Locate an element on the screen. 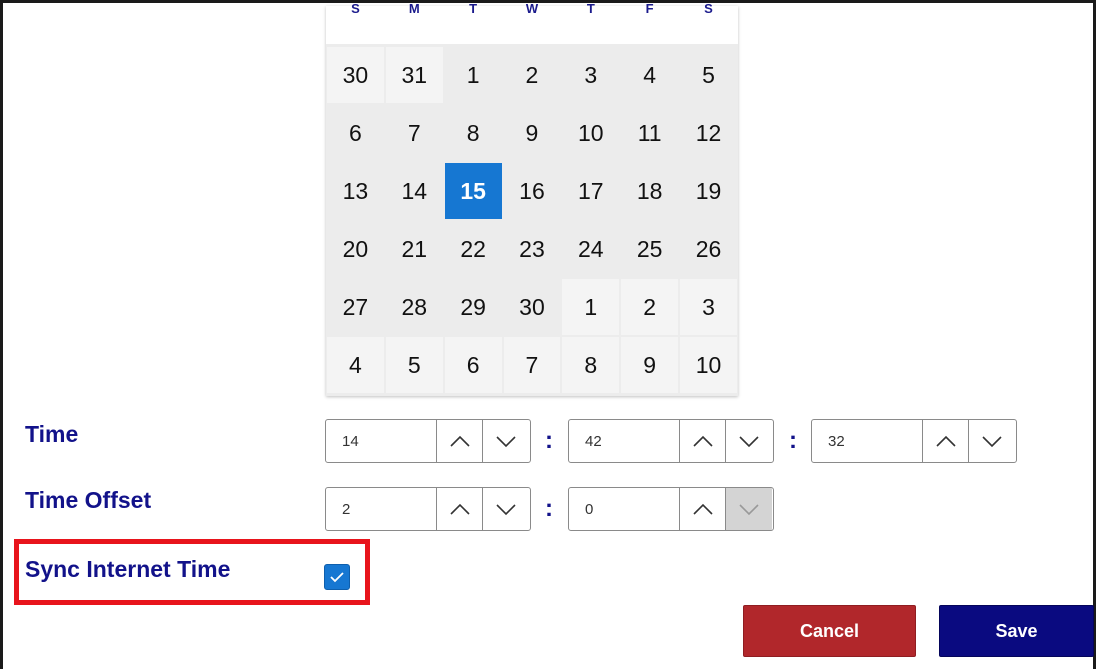 The height and width of the screenshot is (669, 1101). calendar-day: 25 is located at coordinates (649, 249).